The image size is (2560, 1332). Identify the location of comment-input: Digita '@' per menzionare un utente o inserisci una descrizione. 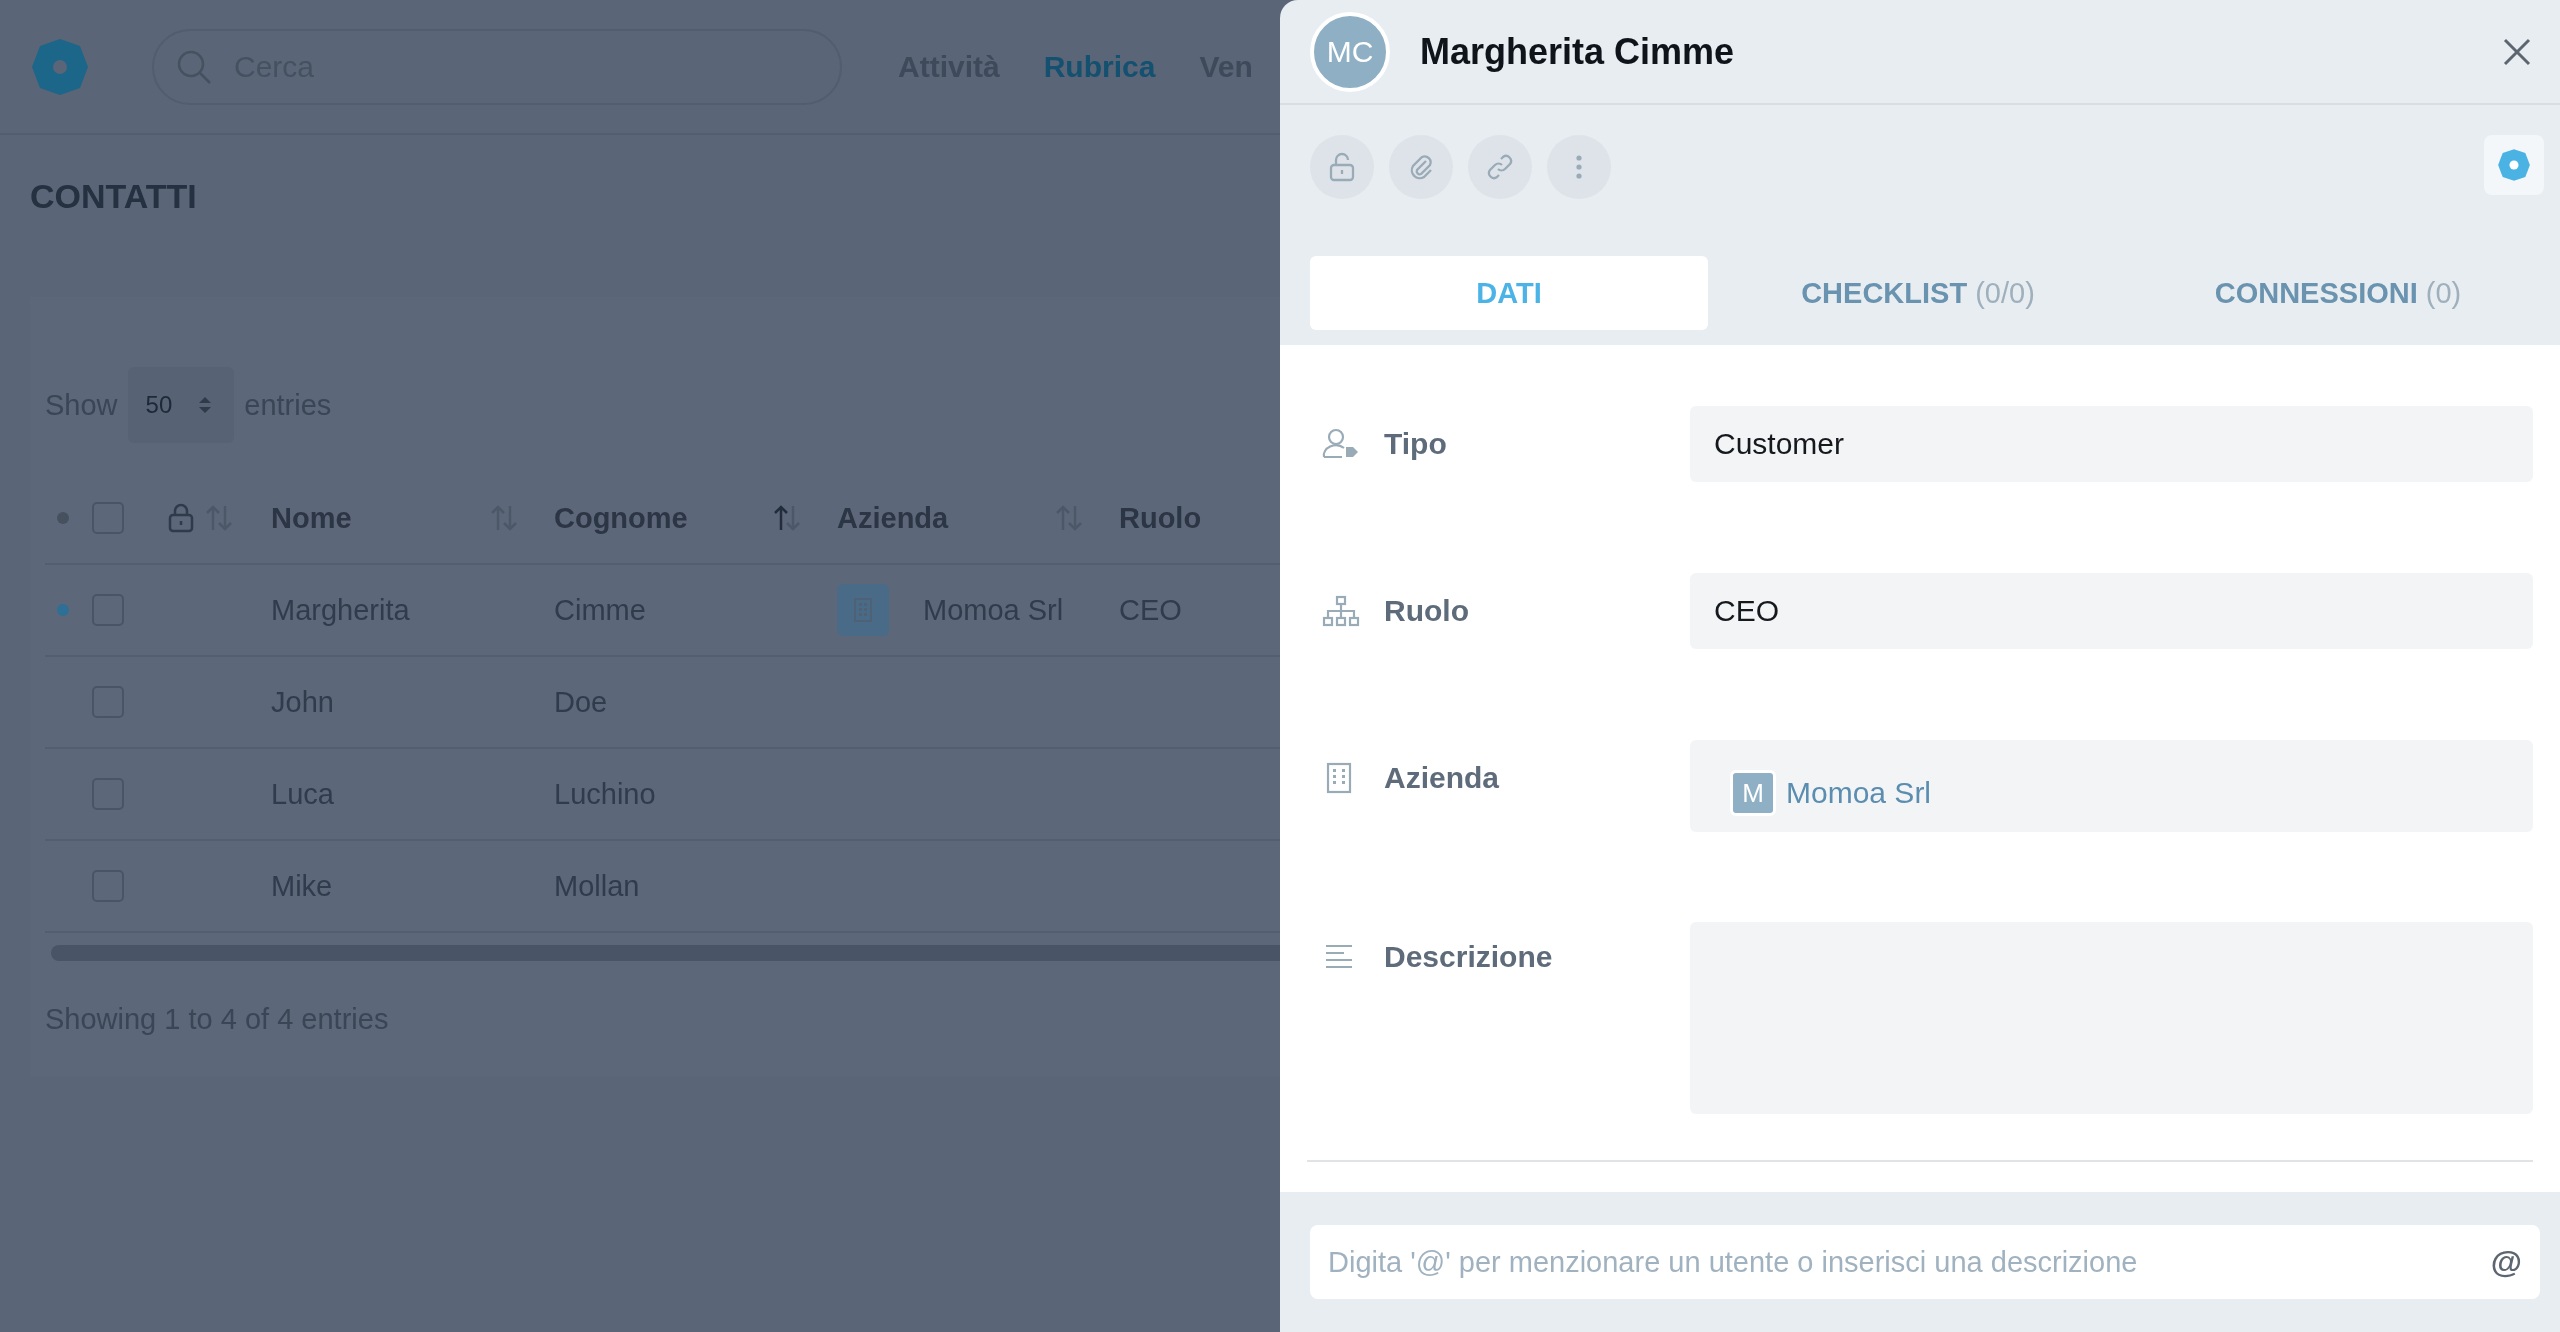
(1908, 1262).